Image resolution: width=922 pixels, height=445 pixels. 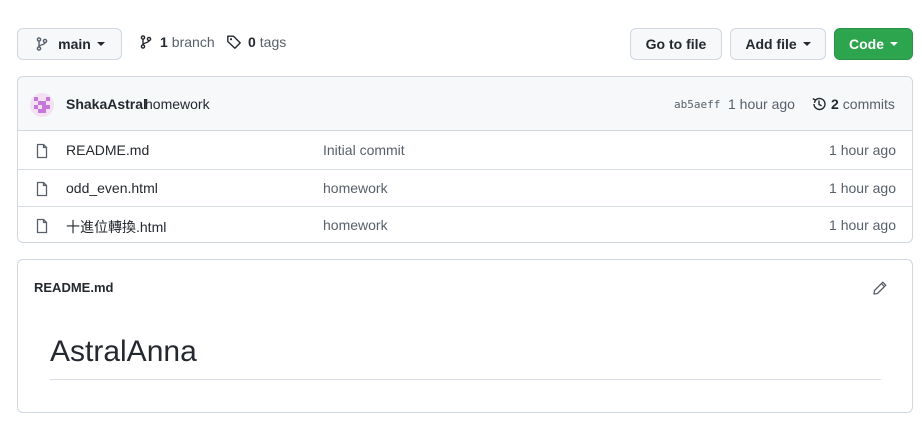 I want to click on file-row: README.md Initial commit 1 hour ago, so click(x=465, y=150).